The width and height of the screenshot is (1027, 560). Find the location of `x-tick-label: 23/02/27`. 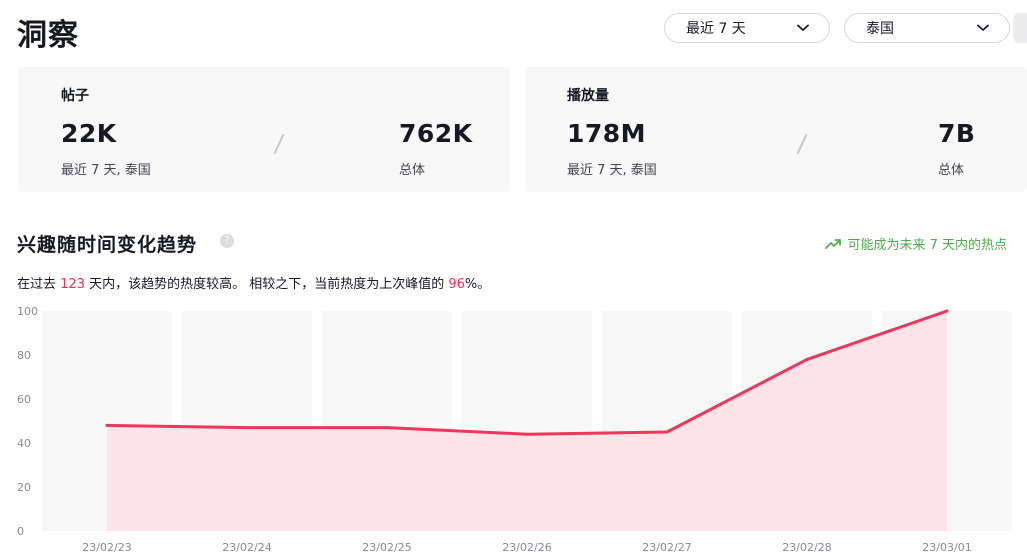

x-tick-label: 23/02/27 is located at coordinates (666, 547).